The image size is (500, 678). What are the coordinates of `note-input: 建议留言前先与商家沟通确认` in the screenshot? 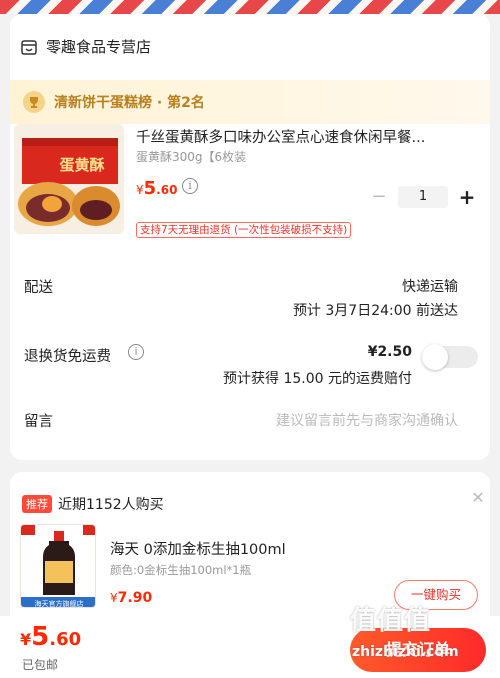 It's located at (367, 420).